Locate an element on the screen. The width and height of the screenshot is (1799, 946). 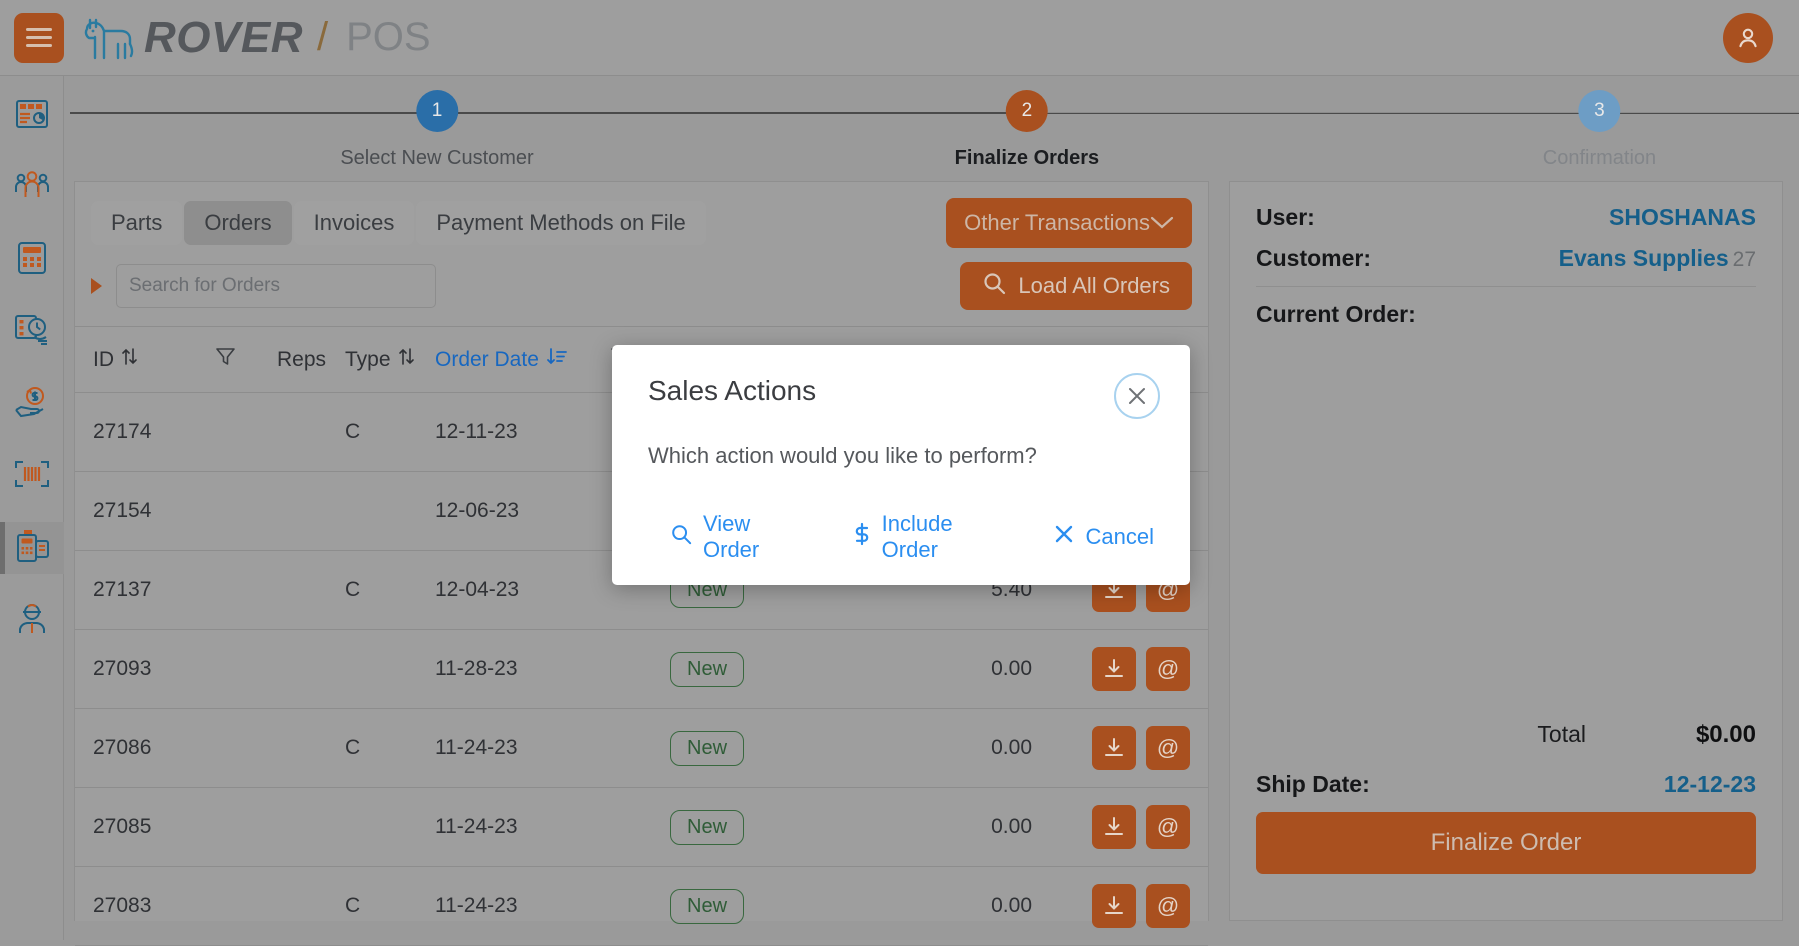
cell-id: 27154 is located at coordinates (154, 511).